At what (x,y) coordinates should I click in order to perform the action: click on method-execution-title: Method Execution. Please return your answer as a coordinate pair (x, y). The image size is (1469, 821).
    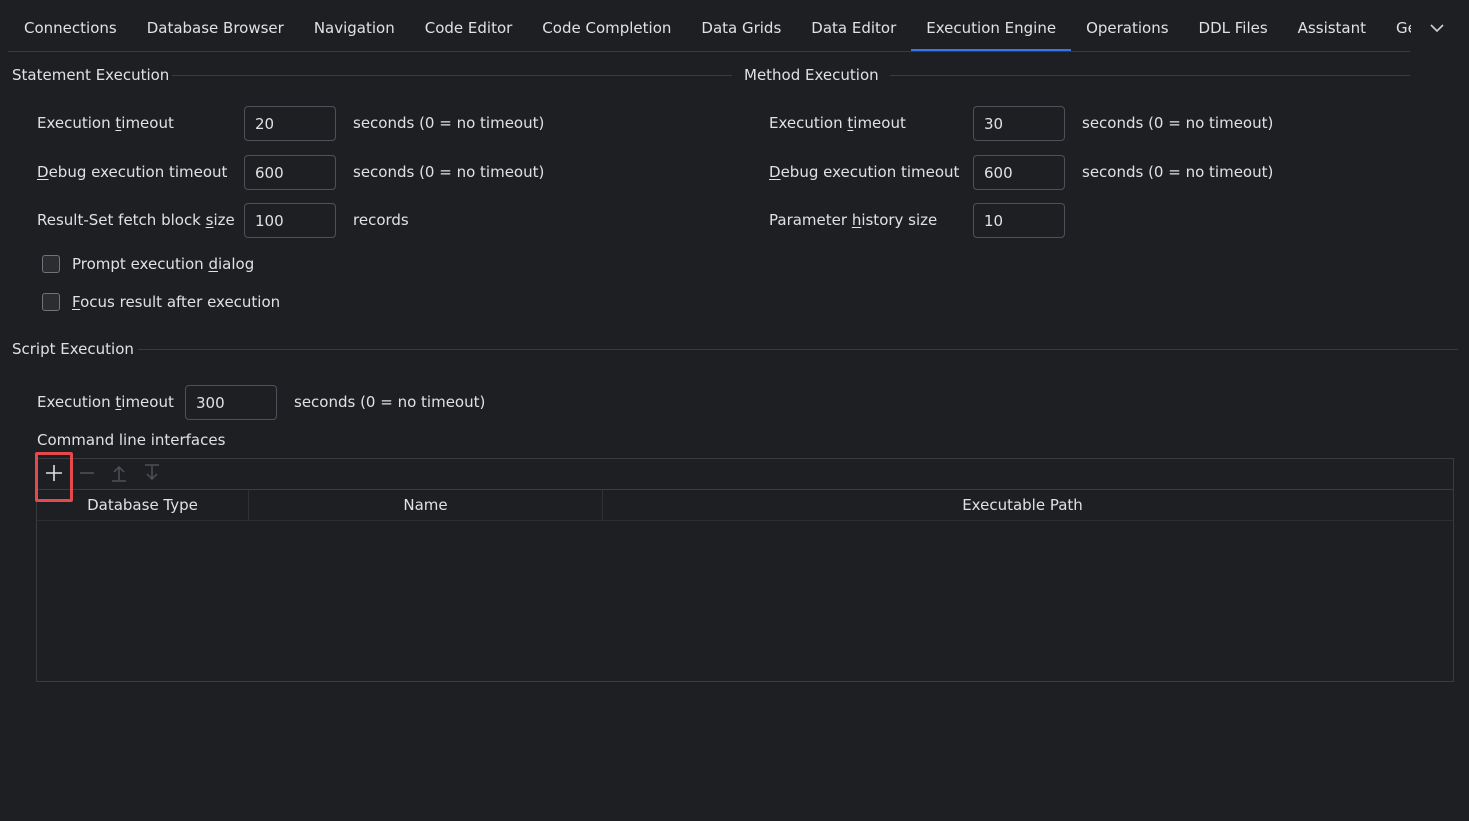
    Looking at the image, I should click on (811, 75).